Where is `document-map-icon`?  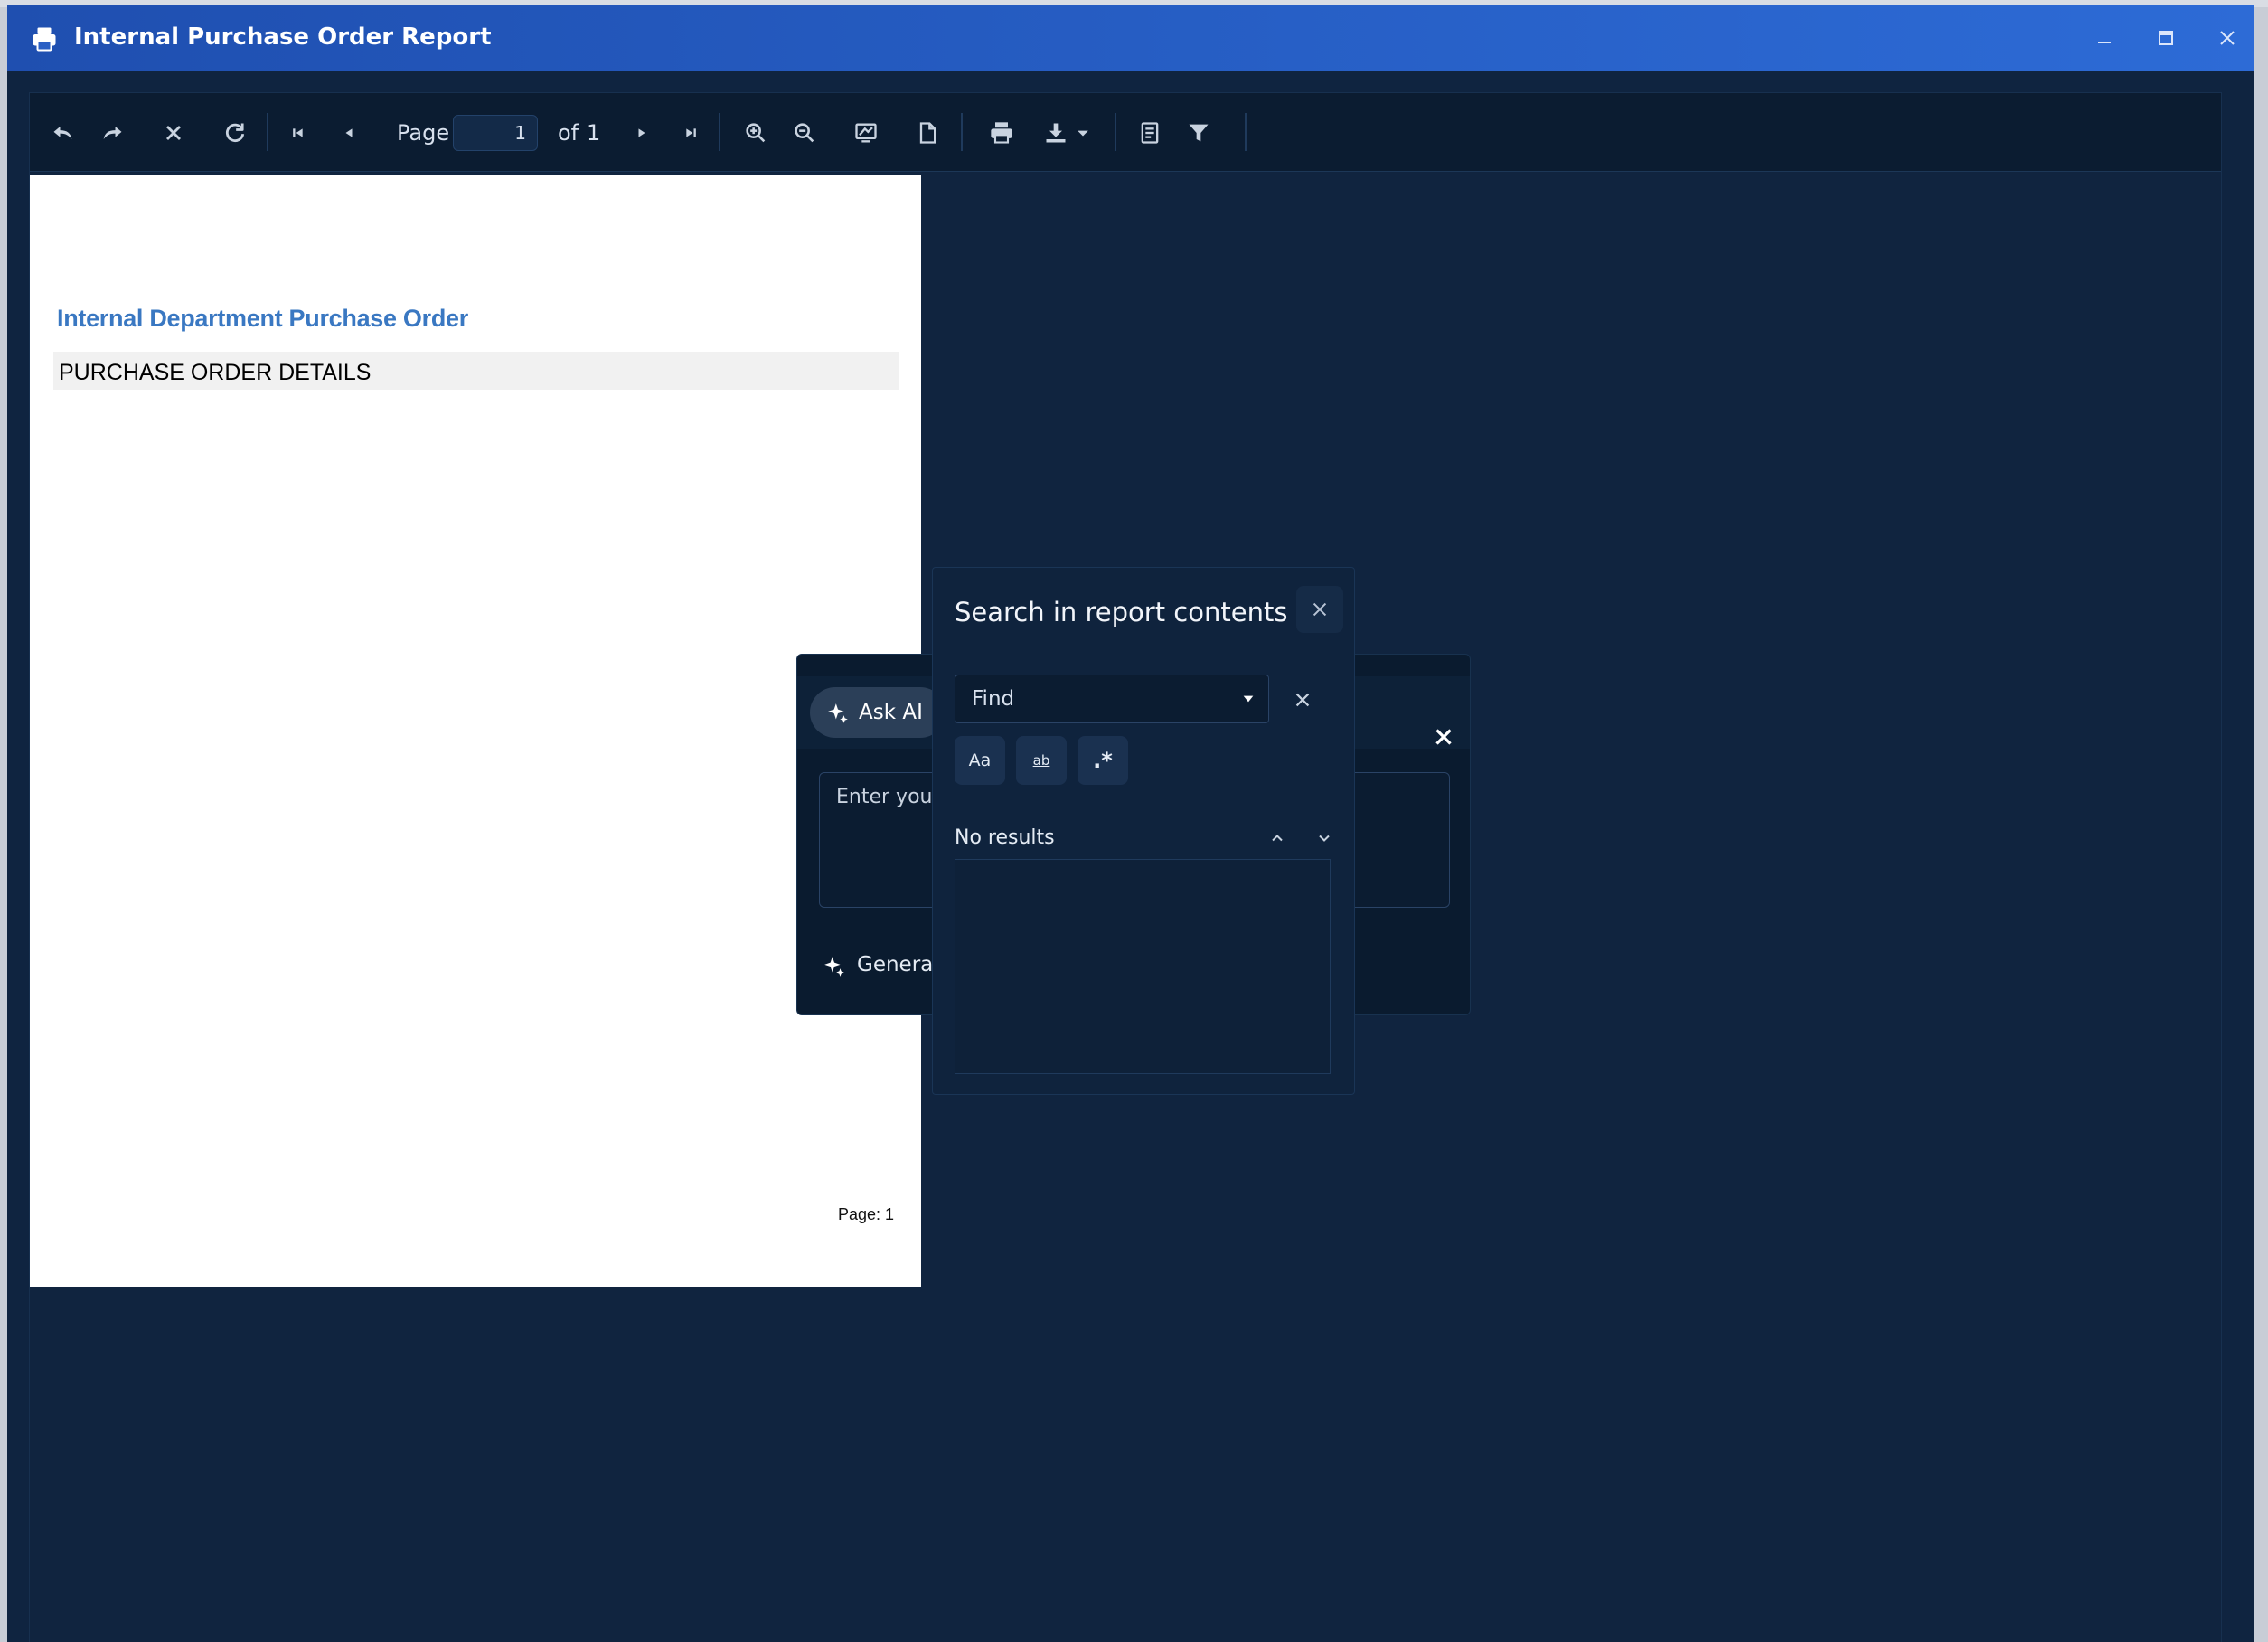 document-map-icon is located at coordinates (1149, 133).